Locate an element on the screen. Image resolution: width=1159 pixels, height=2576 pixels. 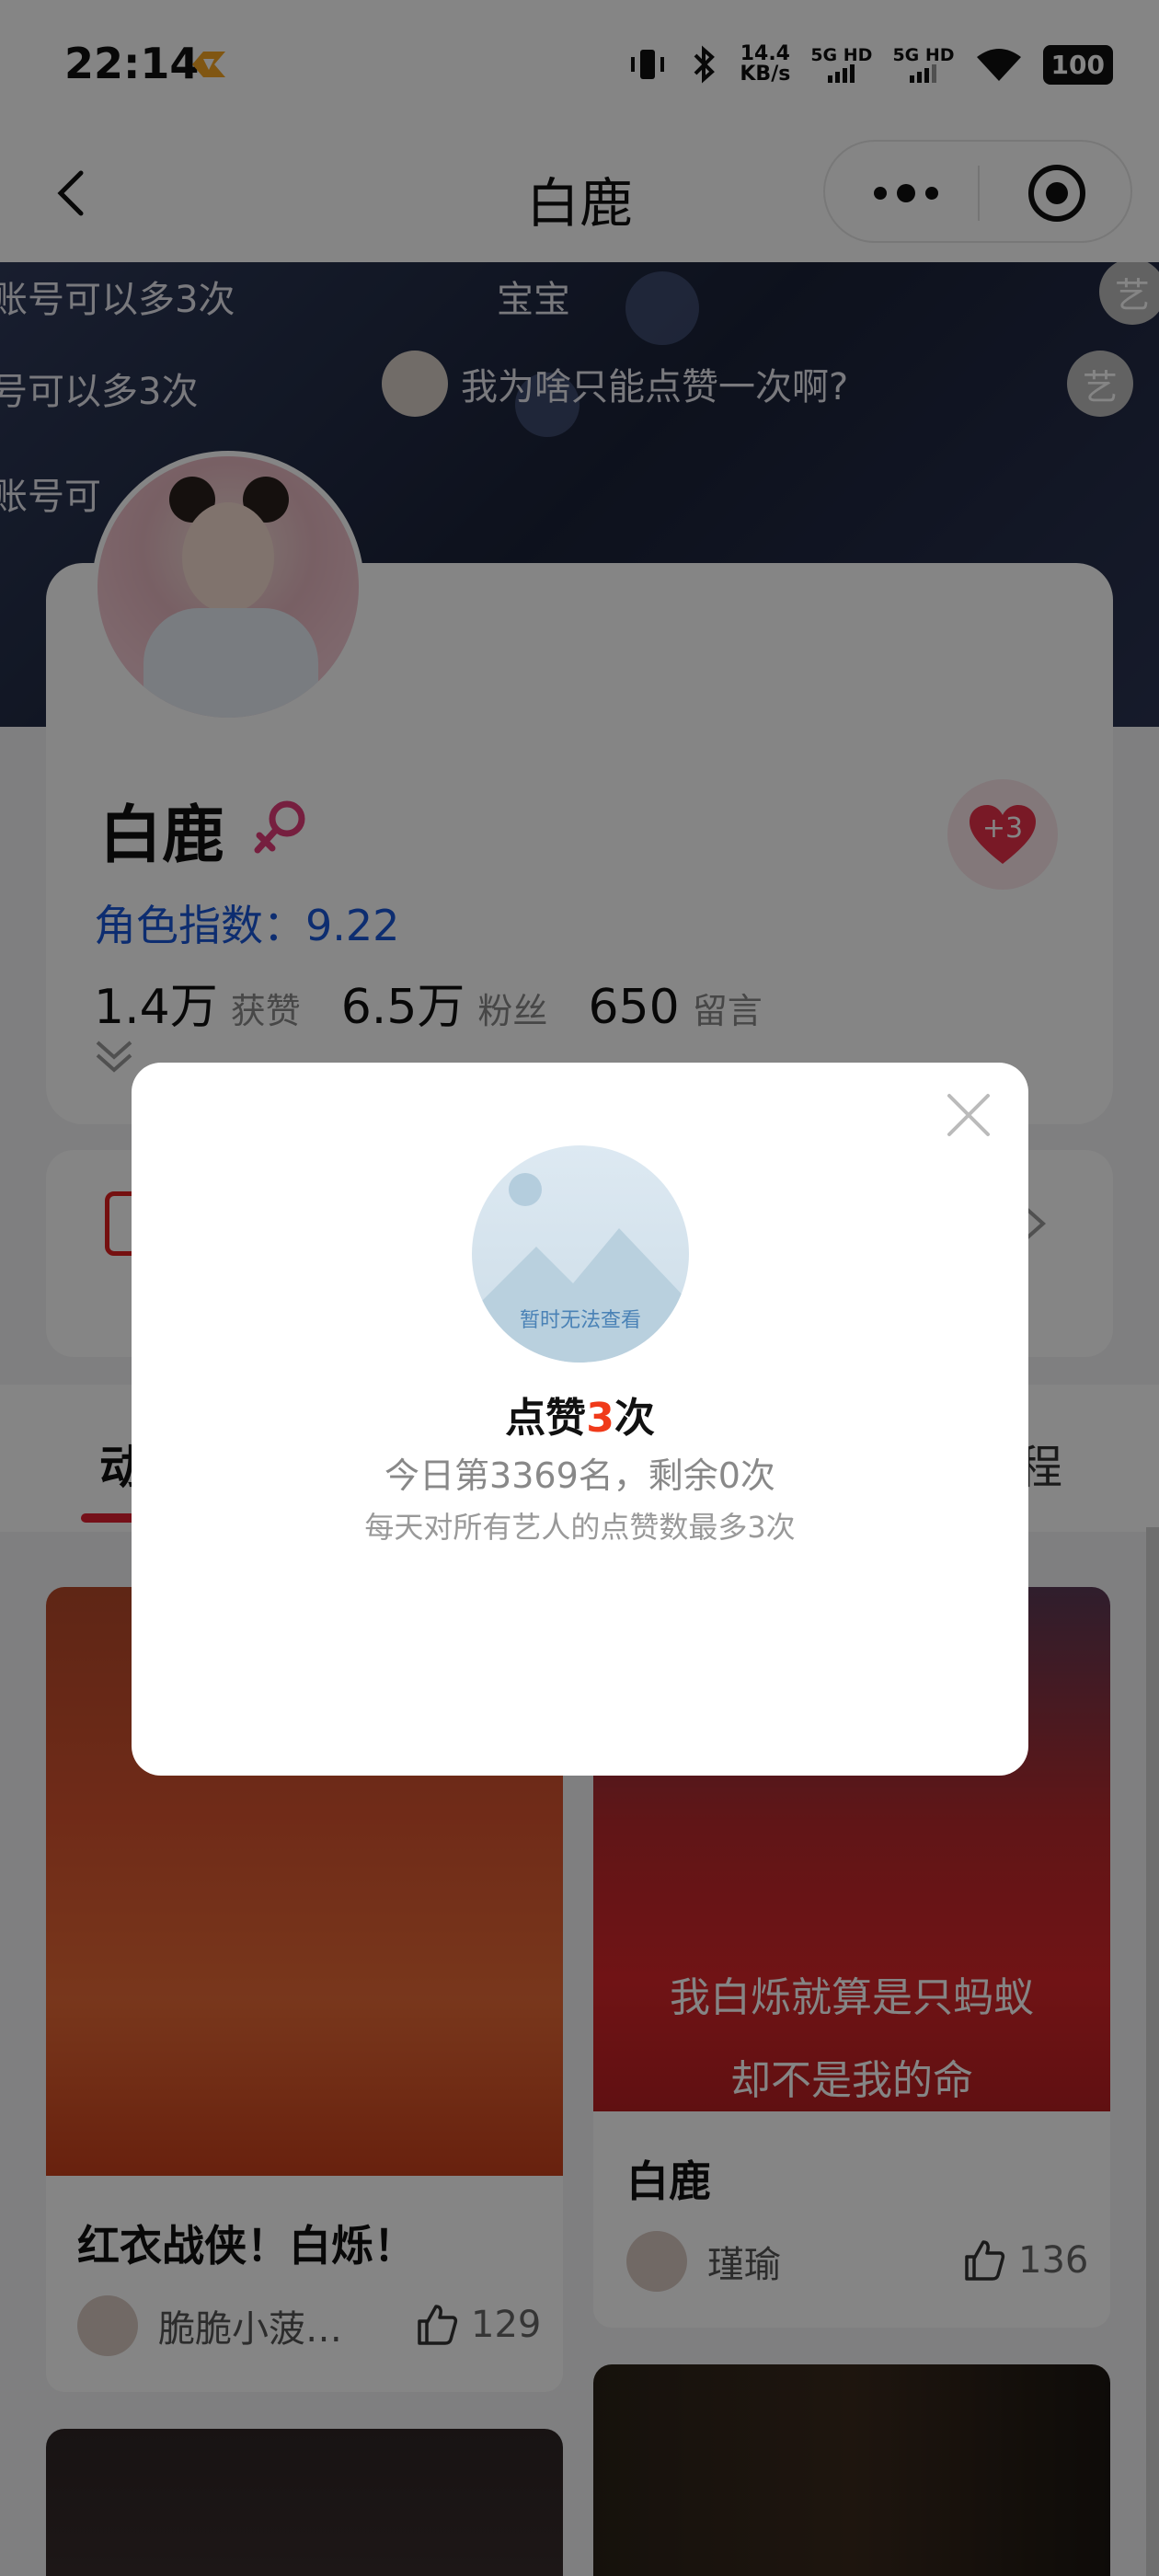
mountain-icon is located at coordinates (580, 1295).